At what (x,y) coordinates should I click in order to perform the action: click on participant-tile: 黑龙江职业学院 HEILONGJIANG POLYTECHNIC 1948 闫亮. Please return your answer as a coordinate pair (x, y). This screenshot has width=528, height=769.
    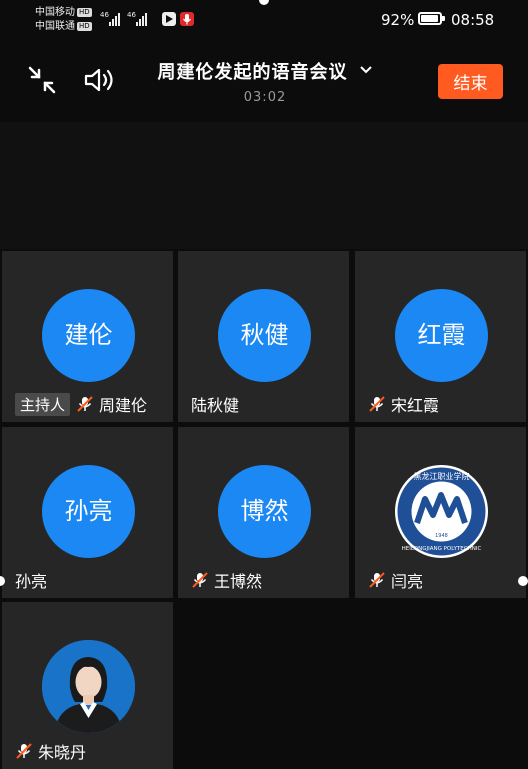
    Looking at the image, I should click on (440, 512).